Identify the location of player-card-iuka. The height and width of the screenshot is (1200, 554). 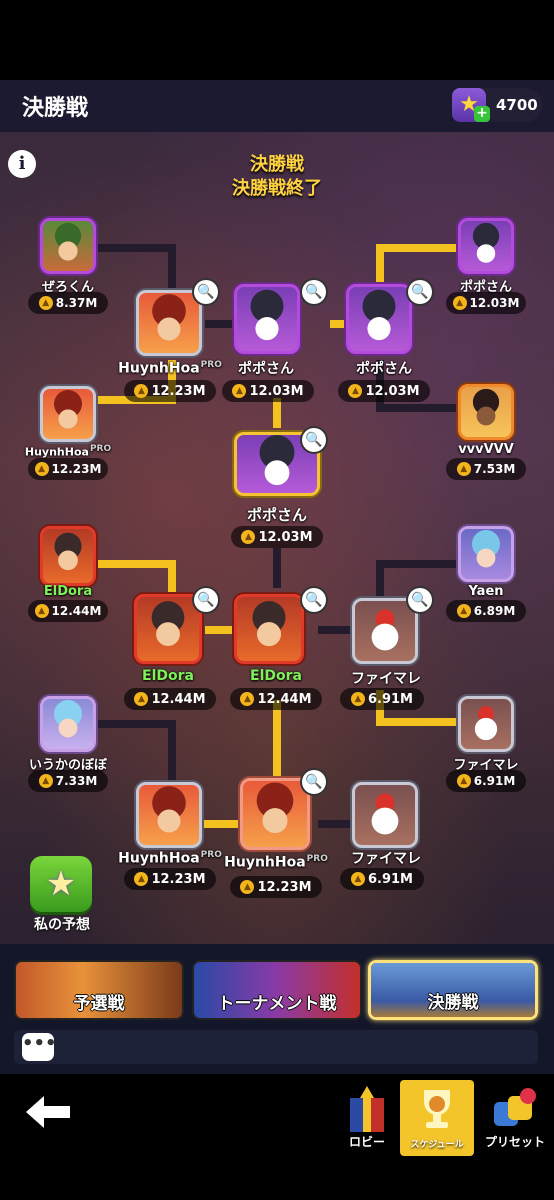
(68, 724).